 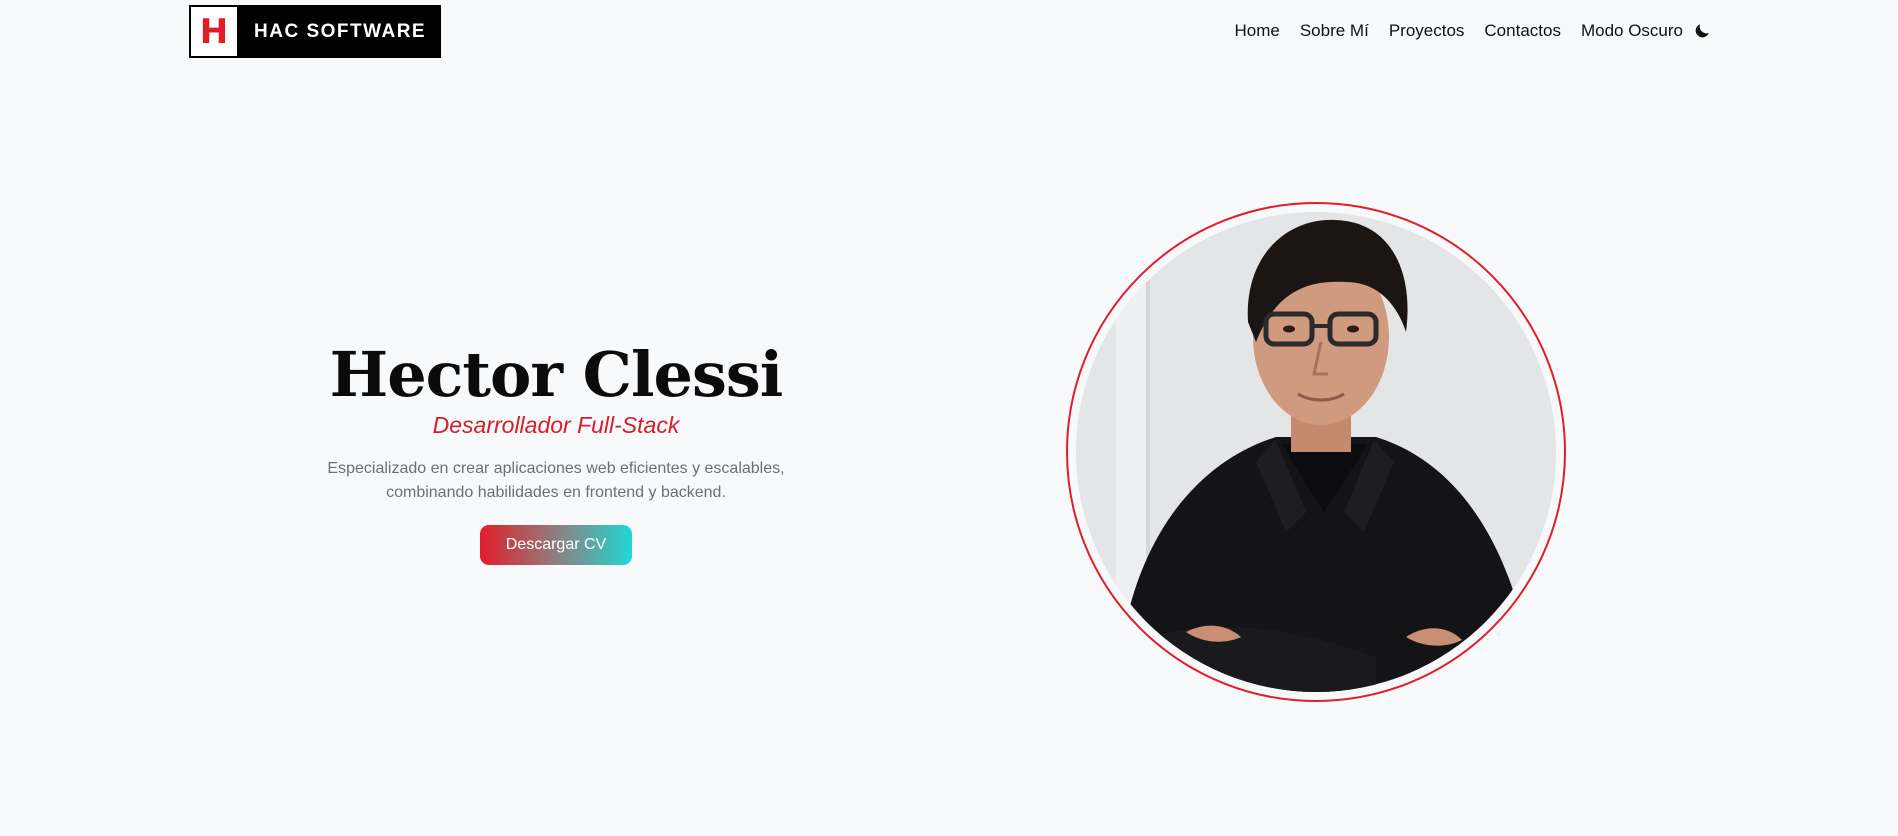 What do you see at coordinates (1631, 30) in the screenshot?
I see `dark-mode-label: Modo Oscuro` at bounding box center [1631, 30].